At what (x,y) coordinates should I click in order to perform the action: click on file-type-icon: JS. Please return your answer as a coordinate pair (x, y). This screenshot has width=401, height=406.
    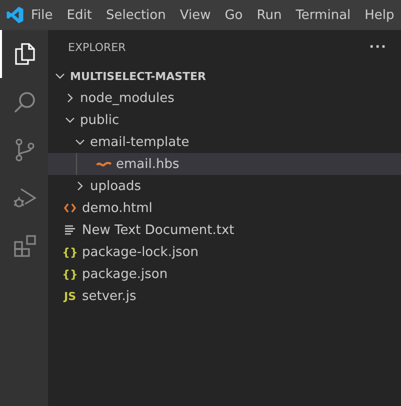
    Looking at the image, I should click on (70, 296).